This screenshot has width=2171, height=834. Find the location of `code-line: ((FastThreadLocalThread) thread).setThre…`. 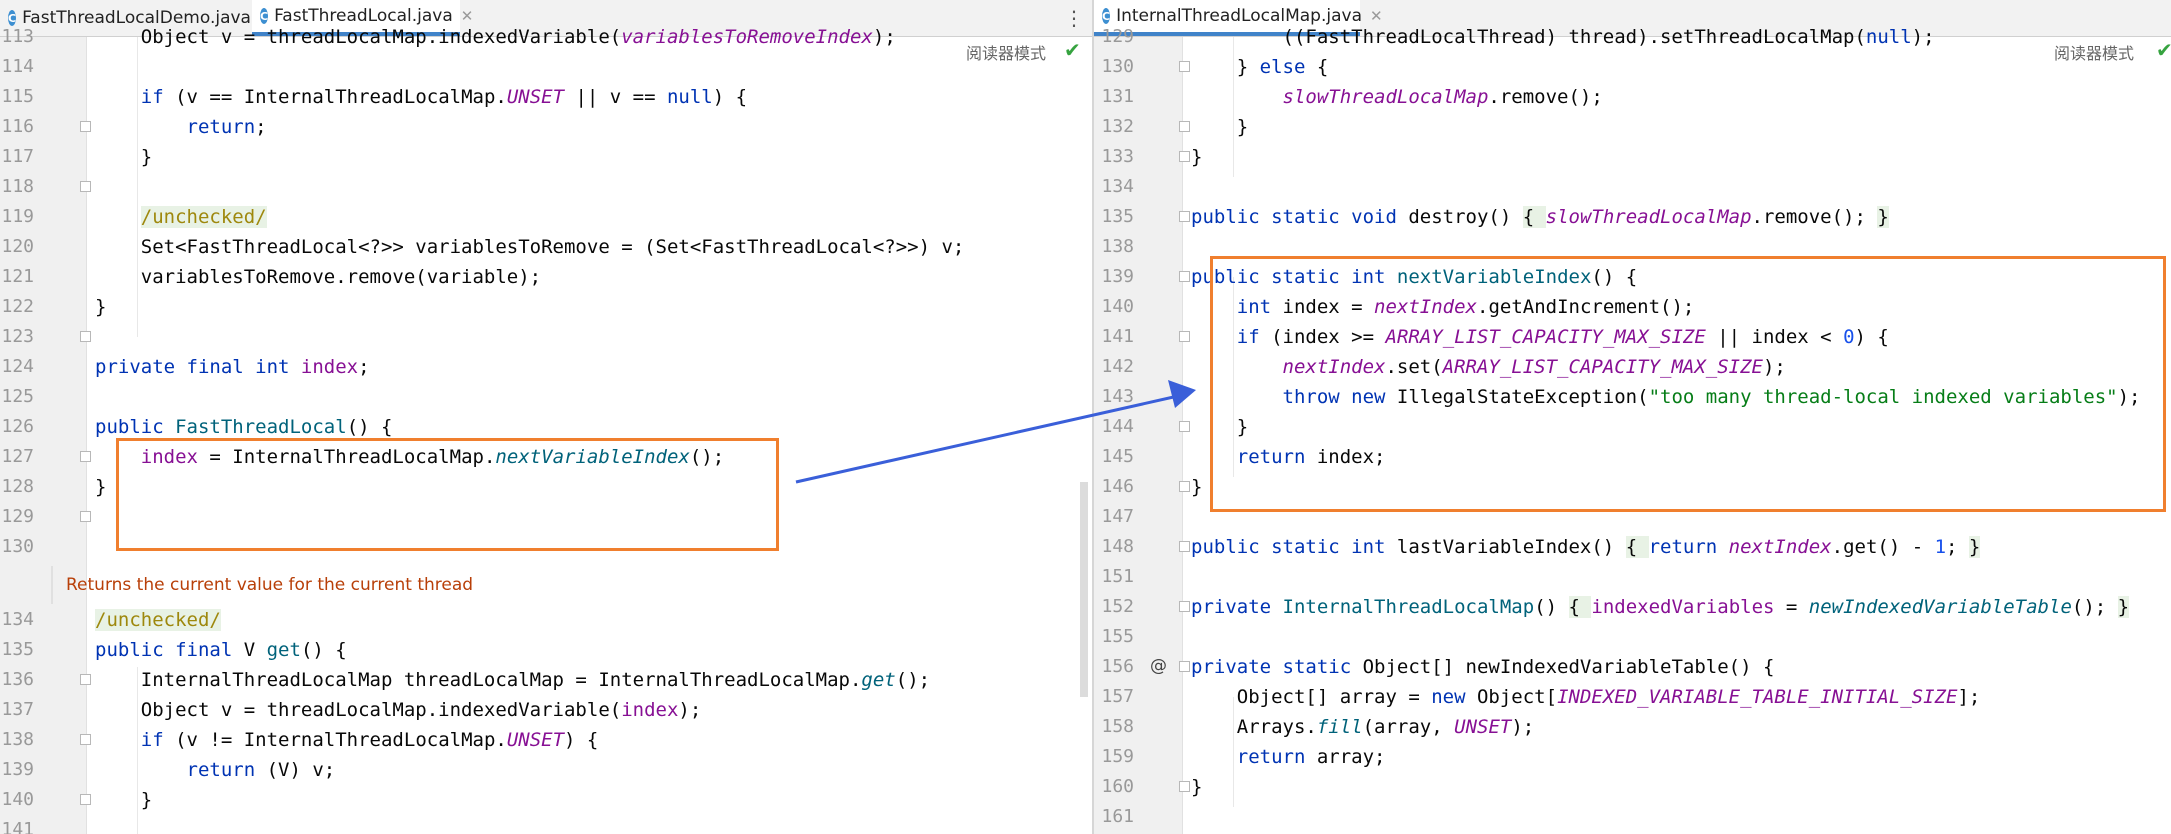

code-line: ((FastThreadLocalThread) thread).setThre… is located at coordinates (1563, 37).